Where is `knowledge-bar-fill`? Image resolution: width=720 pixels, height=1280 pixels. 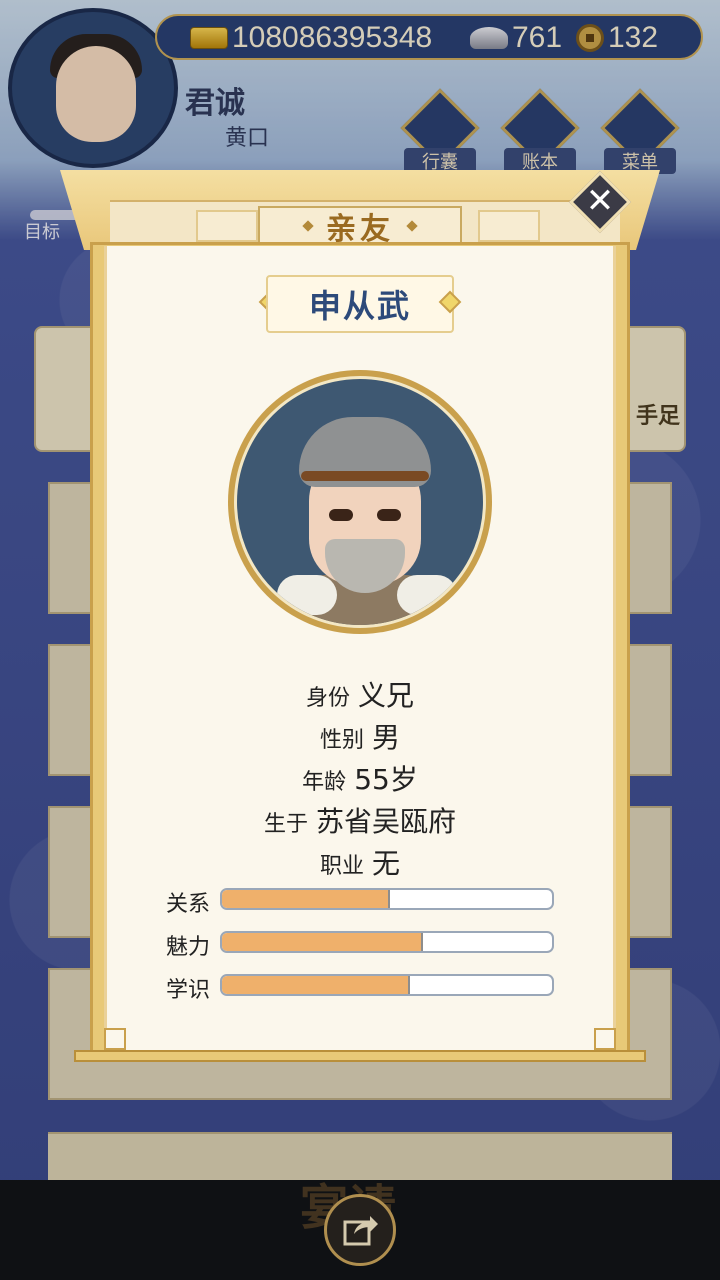 knowledge-bar-fill is located at coordinates (316, 985).